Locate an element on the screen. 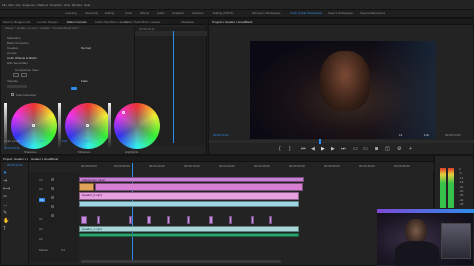 The image size is (474, 266). split-view-icon is located at coordinates (24, 75).